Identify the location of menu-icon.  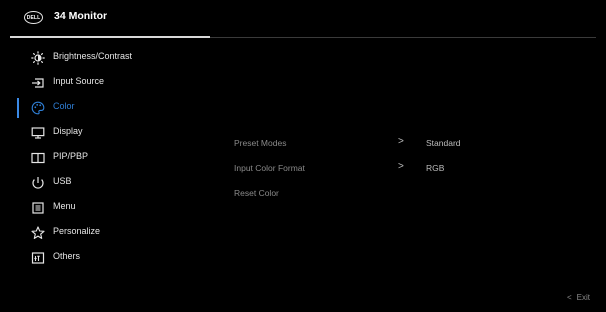
(38, 208).